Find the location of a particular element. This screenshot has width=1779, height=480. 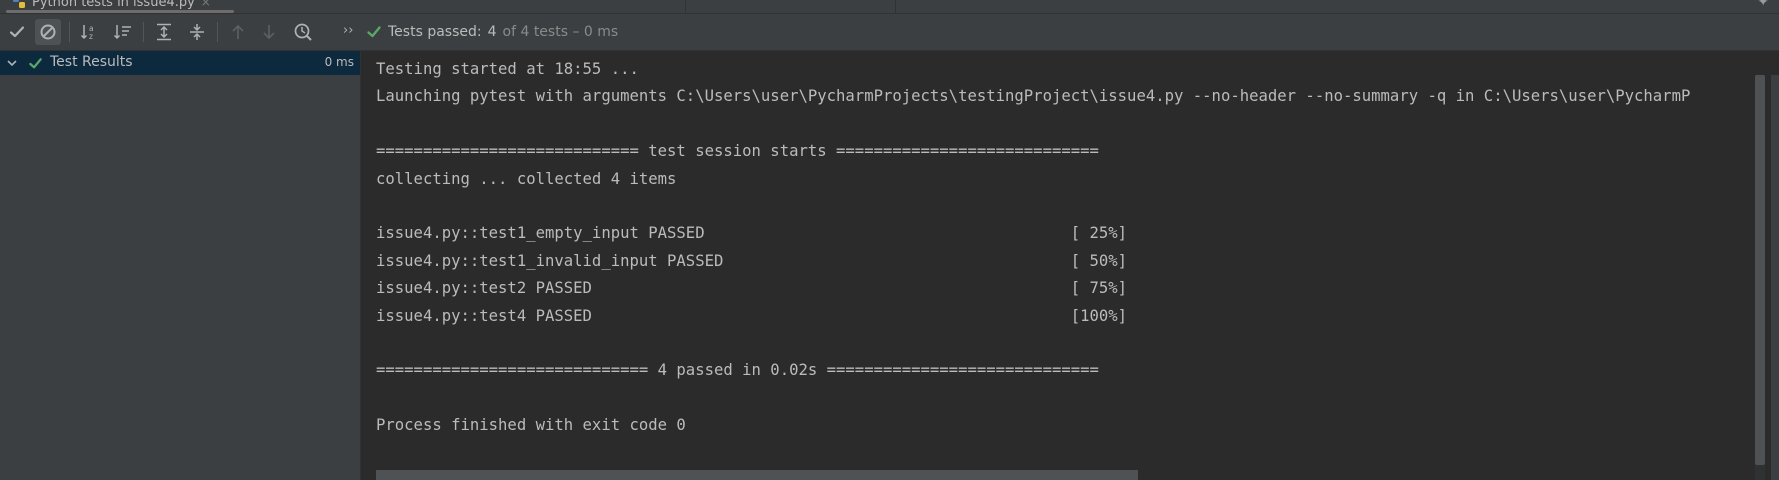

chevron-down-icon is located at coordinates (12, 63).